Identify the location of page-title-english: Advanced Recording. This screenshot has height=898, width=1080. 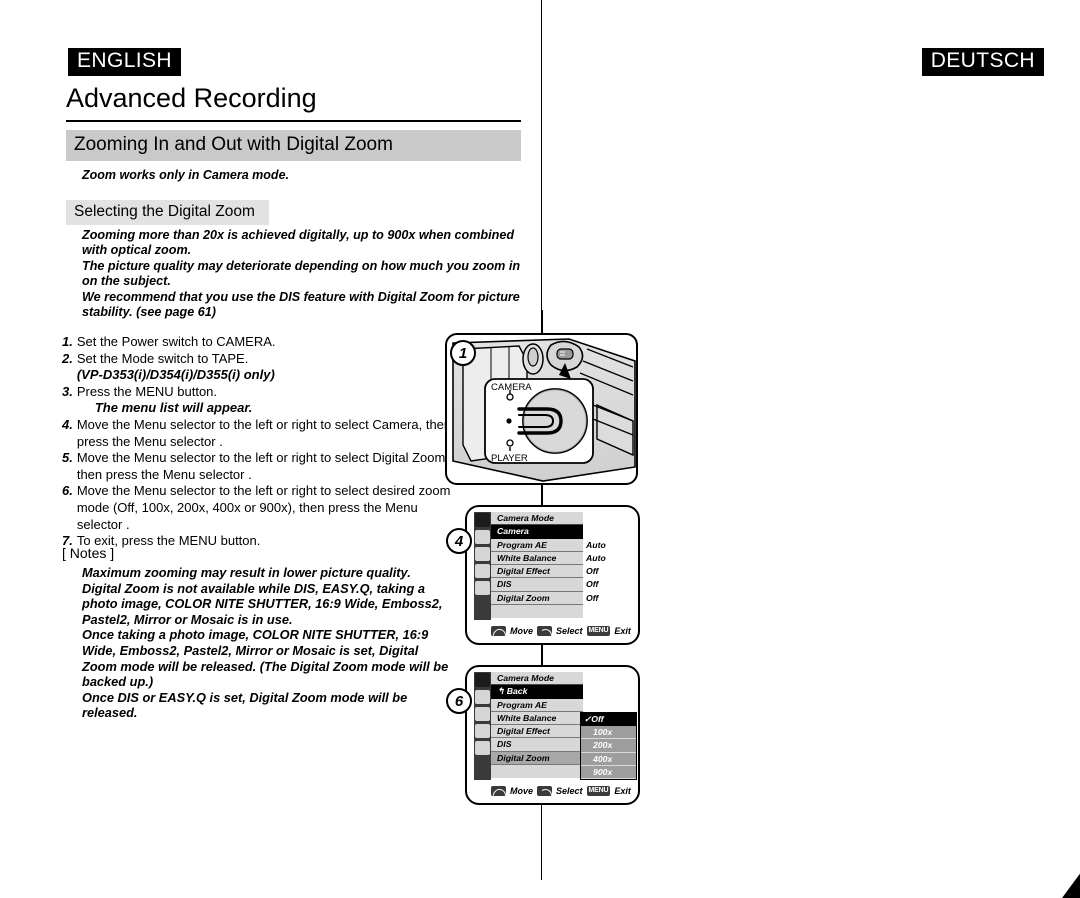
(191, 98).